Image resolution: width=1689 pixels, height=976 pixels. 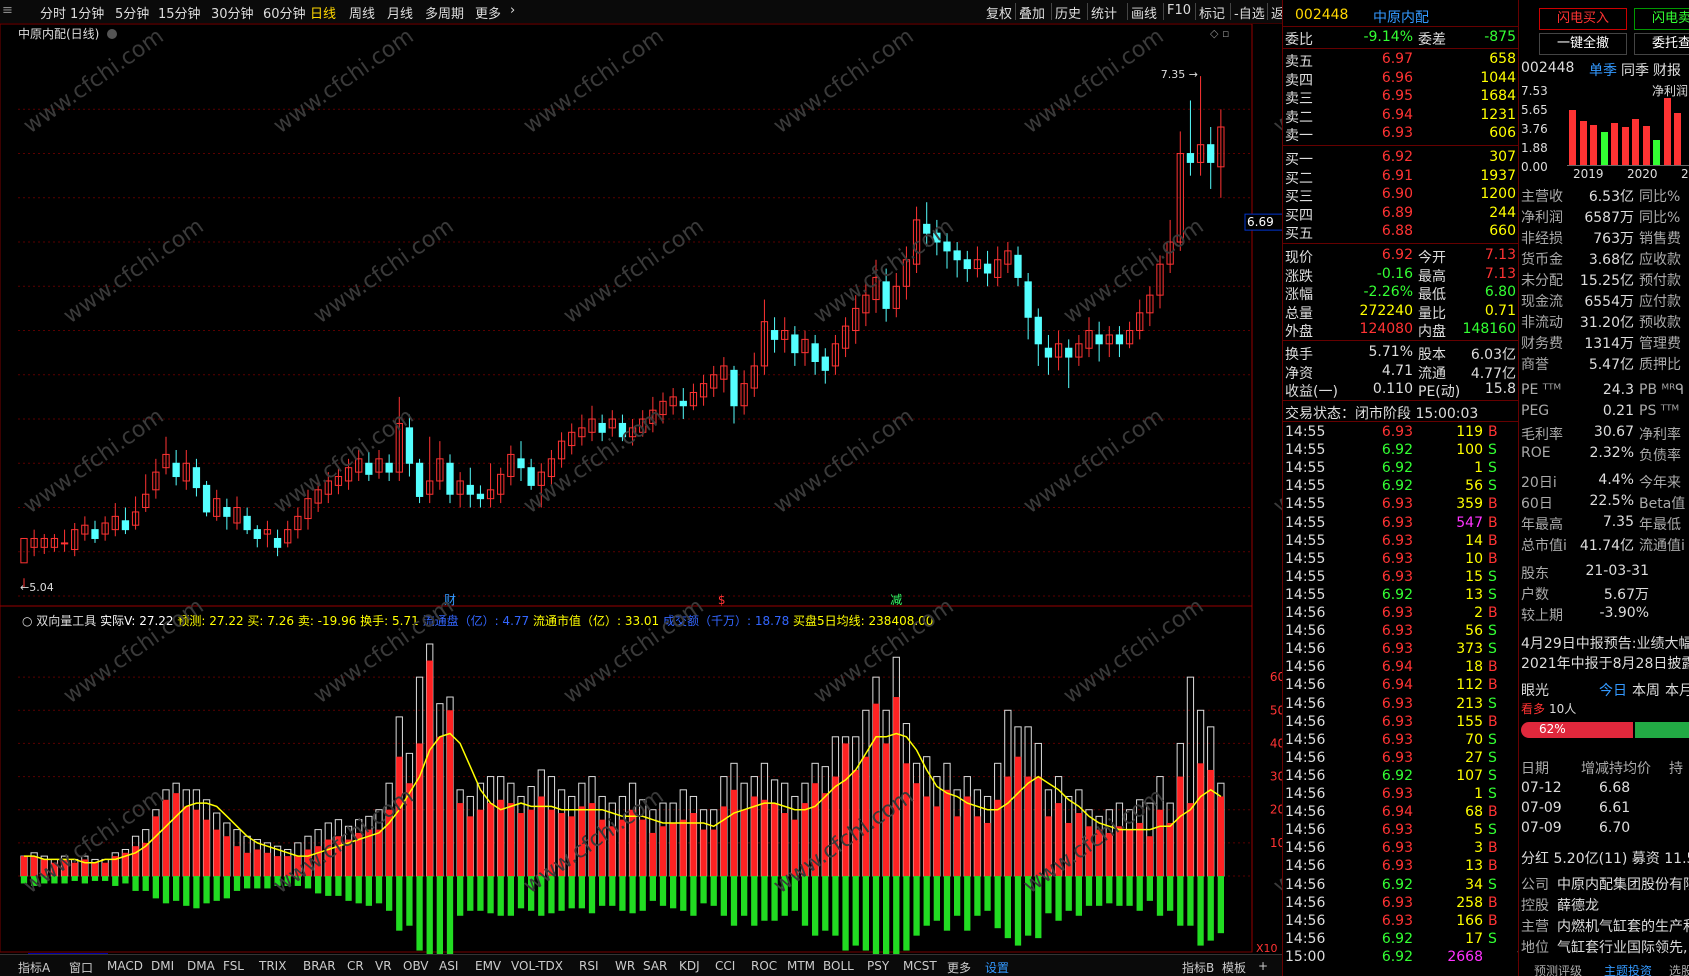 I want to click on indicator-tab: ROC, so click(x=764, y=966).